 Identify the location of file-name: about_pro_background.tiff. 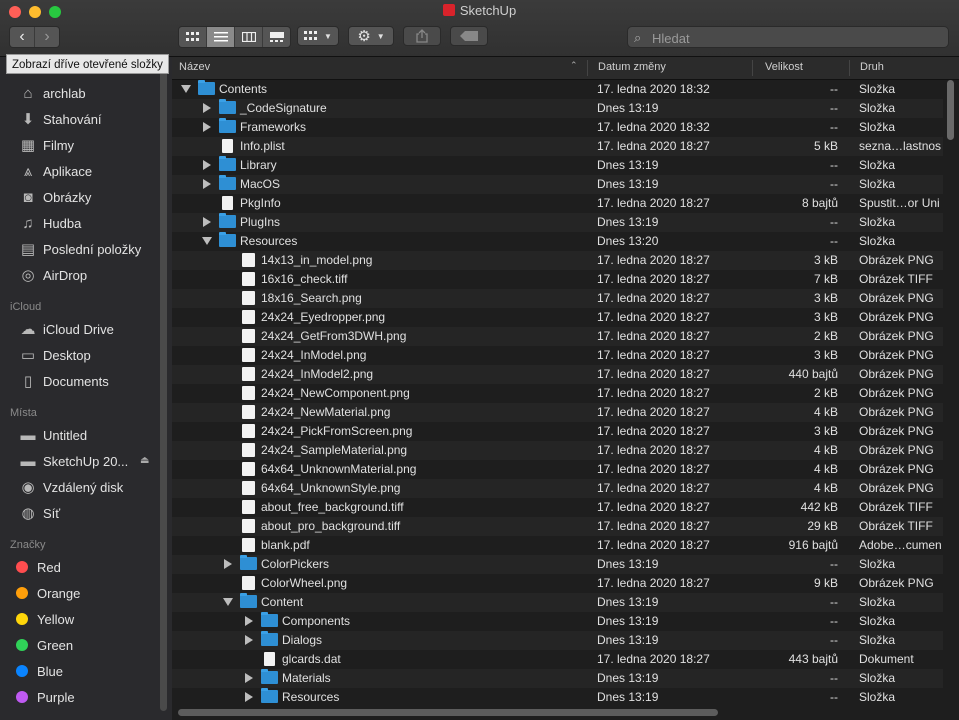
(331, 526).